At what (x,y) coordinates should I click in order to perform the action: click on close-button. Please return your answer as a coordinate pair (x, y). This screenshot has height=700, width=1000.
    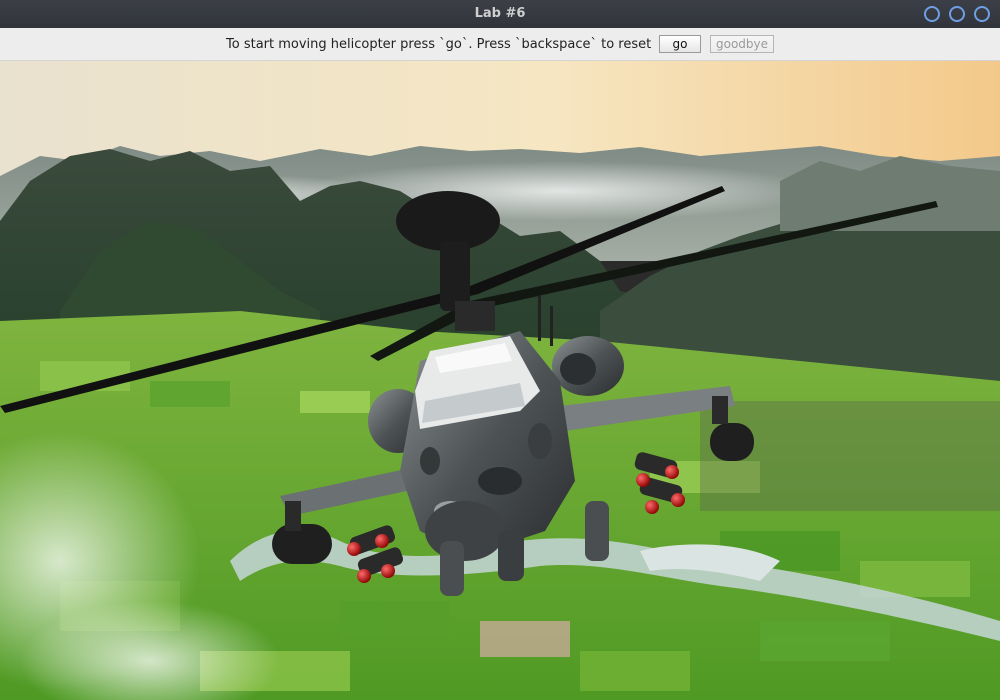
    Looking at the image, I should click on (982, 14).